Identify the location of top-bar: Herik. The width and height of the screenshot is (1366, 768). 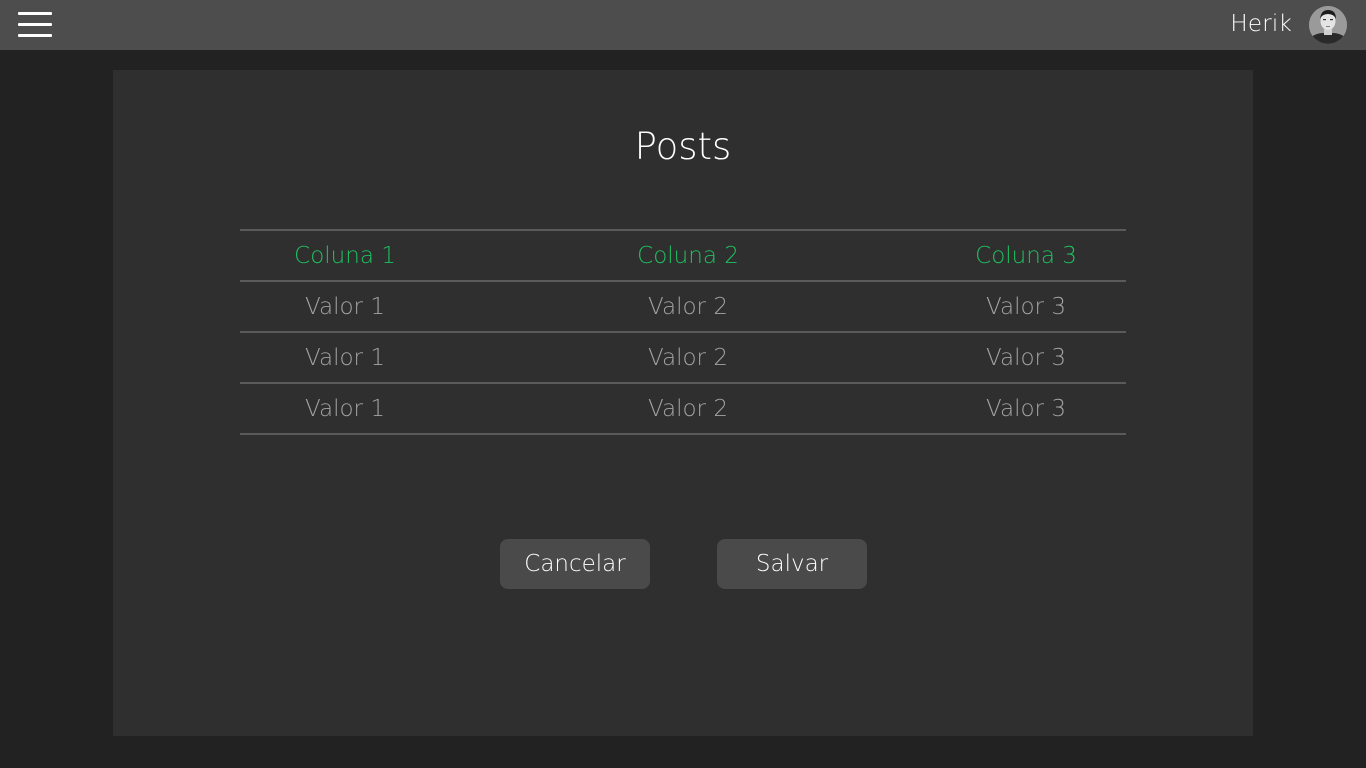
(683, 25).